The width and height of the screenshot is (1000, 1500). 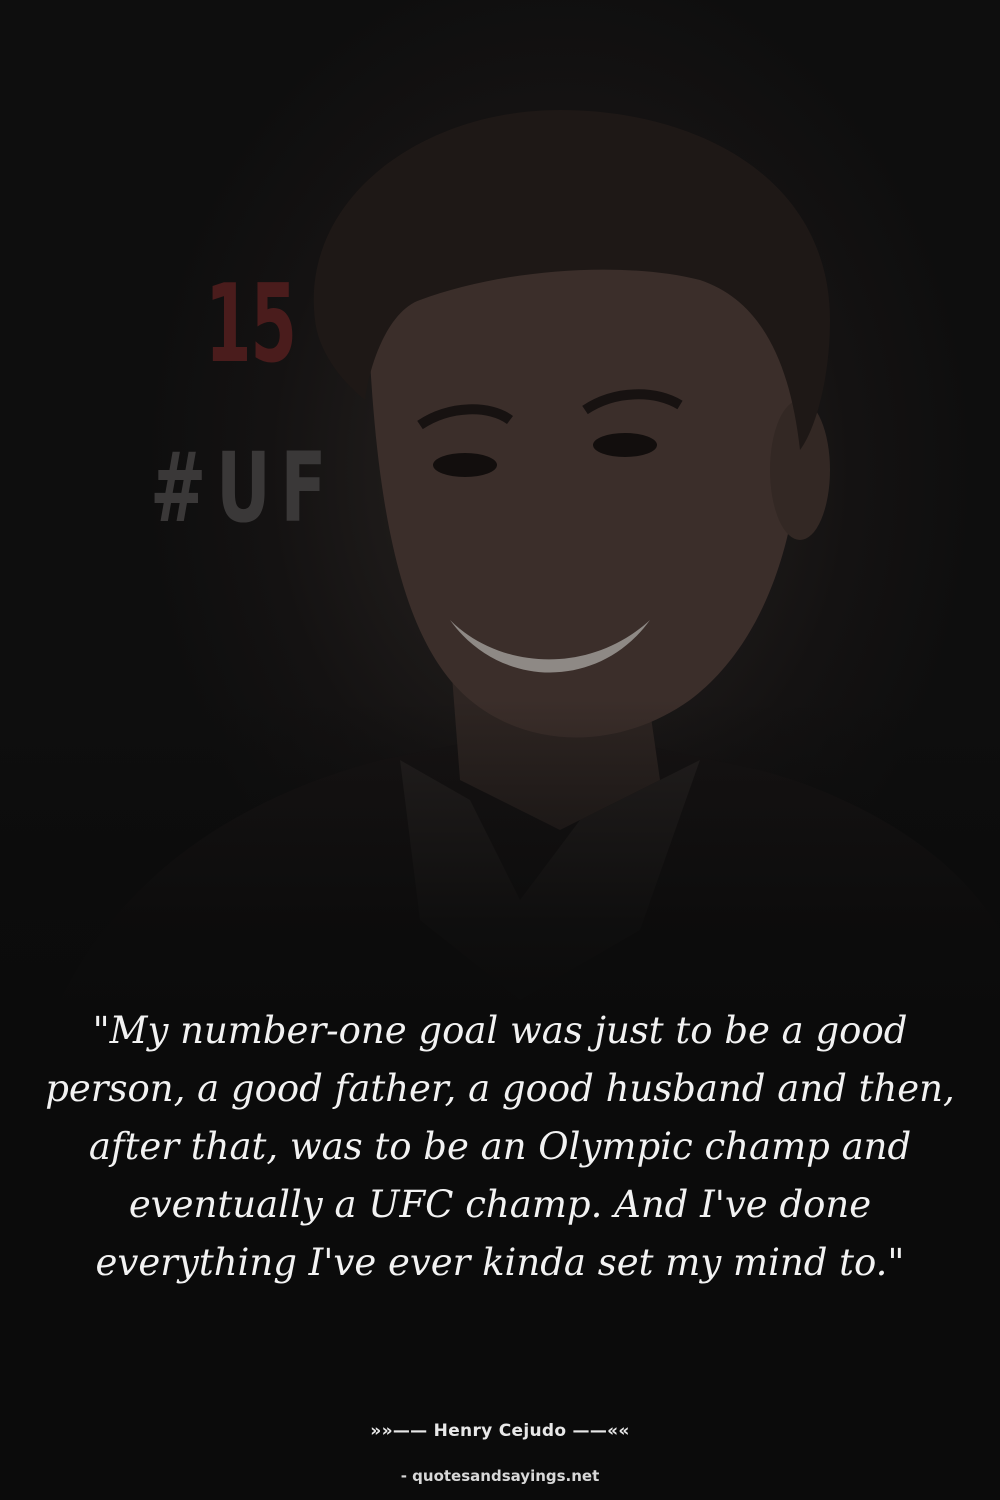 What do you see at coordinates (500, 1431) in the screenshot?
I see `quote-author: »»—— Henry Cejudo ——««` at bounding box center [500, 1431].